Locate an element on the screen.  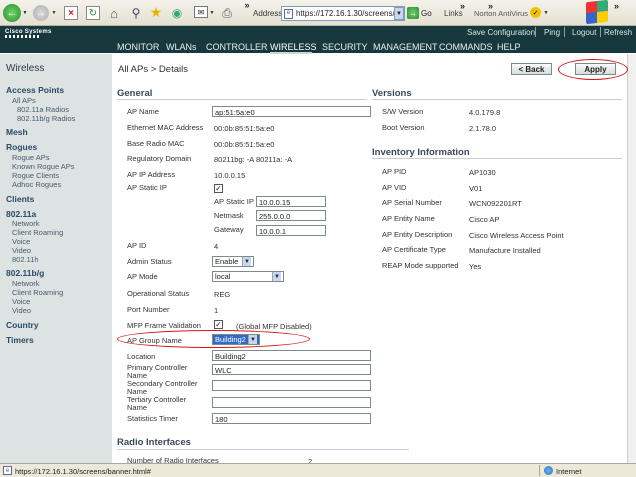
ap-name-input: ap:51:5a:e0 is located at coordinates (291, 111).